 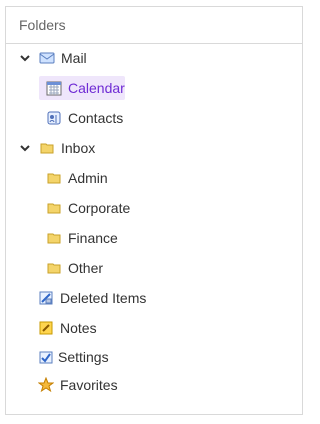 I want to click on tree-item-label: Settings, so click(x=83, y=357).